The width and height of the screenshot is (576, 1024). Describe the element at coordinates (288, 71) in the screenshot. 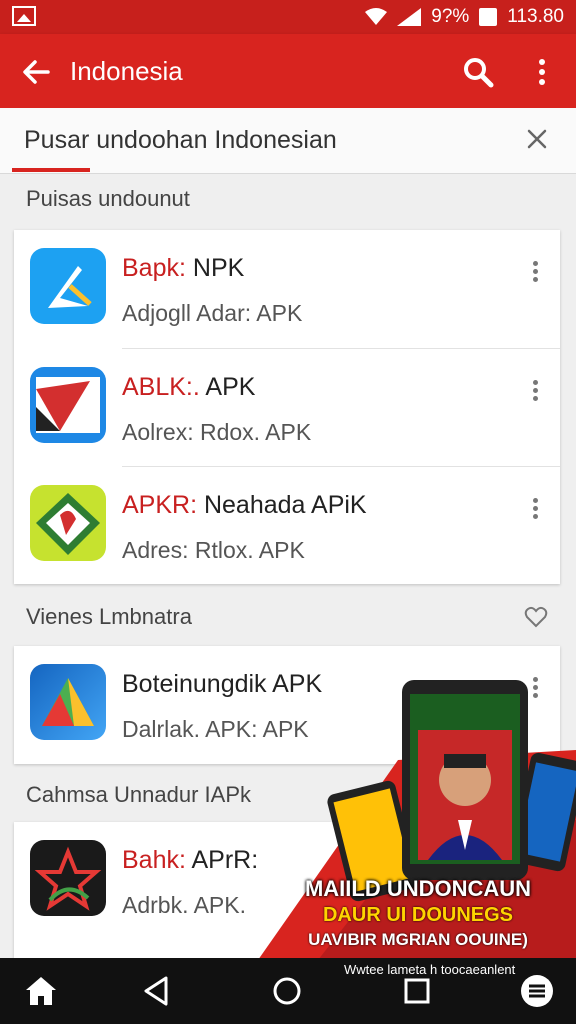

I see `app-bar: Indonesia` at that location.